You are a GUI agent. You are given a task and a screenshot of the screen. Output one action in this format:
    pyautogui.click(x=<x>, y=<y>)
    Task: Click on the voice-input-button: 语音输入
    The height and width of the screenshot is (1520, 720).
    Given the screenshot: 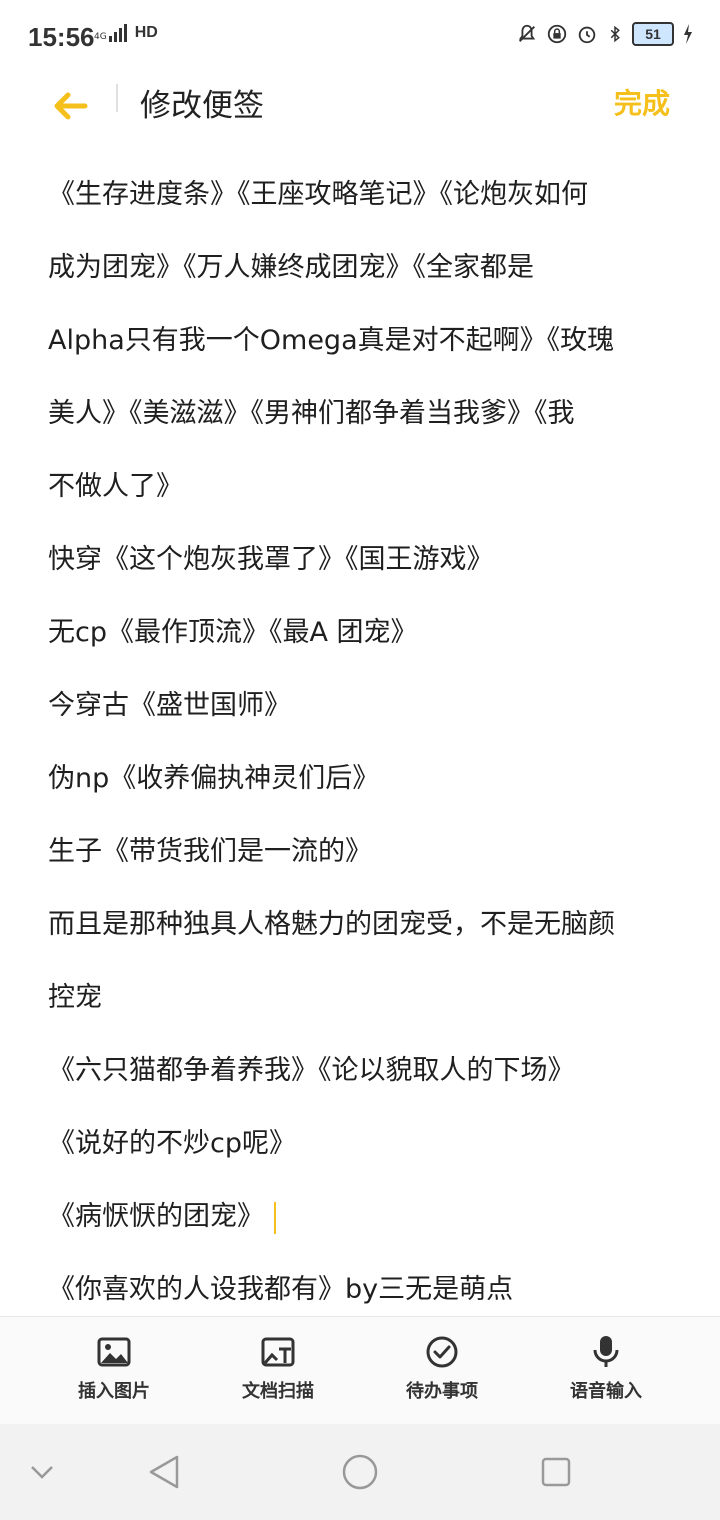 What is the action you would take?
    pyautogui.click(x=606, y=1375)
    